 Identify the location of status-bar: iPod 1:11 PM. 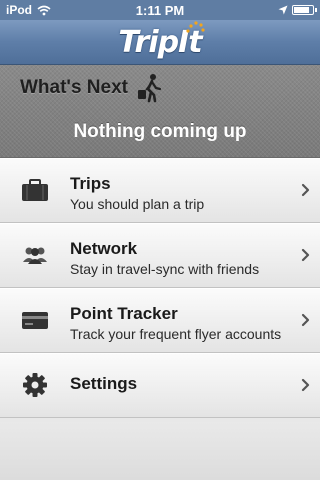
(160, 10).